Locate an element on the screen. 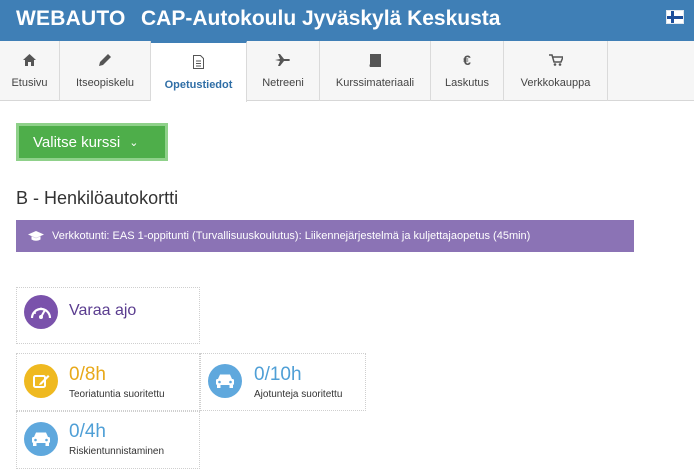 This screenshot has height=475, width=694. theory-stat-card is located at coordinates (108, 382).